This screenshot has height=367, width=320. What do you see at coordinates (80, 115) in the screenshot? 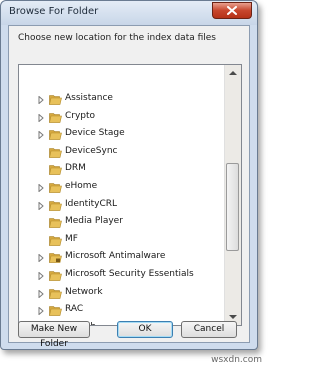
I see `tree-item-label: Crypto` at bounding box center [80, 115].